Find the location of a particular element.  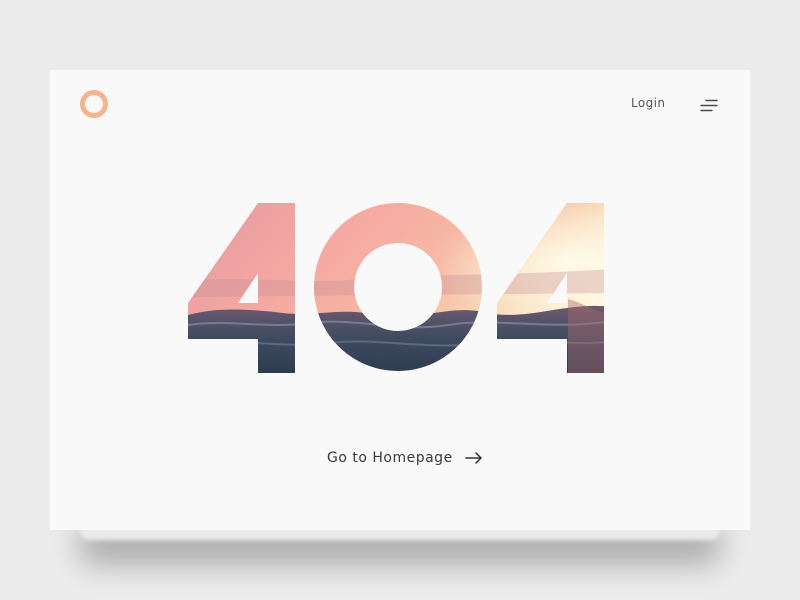

arrow-right-icon is located at coordinates (473, 458).